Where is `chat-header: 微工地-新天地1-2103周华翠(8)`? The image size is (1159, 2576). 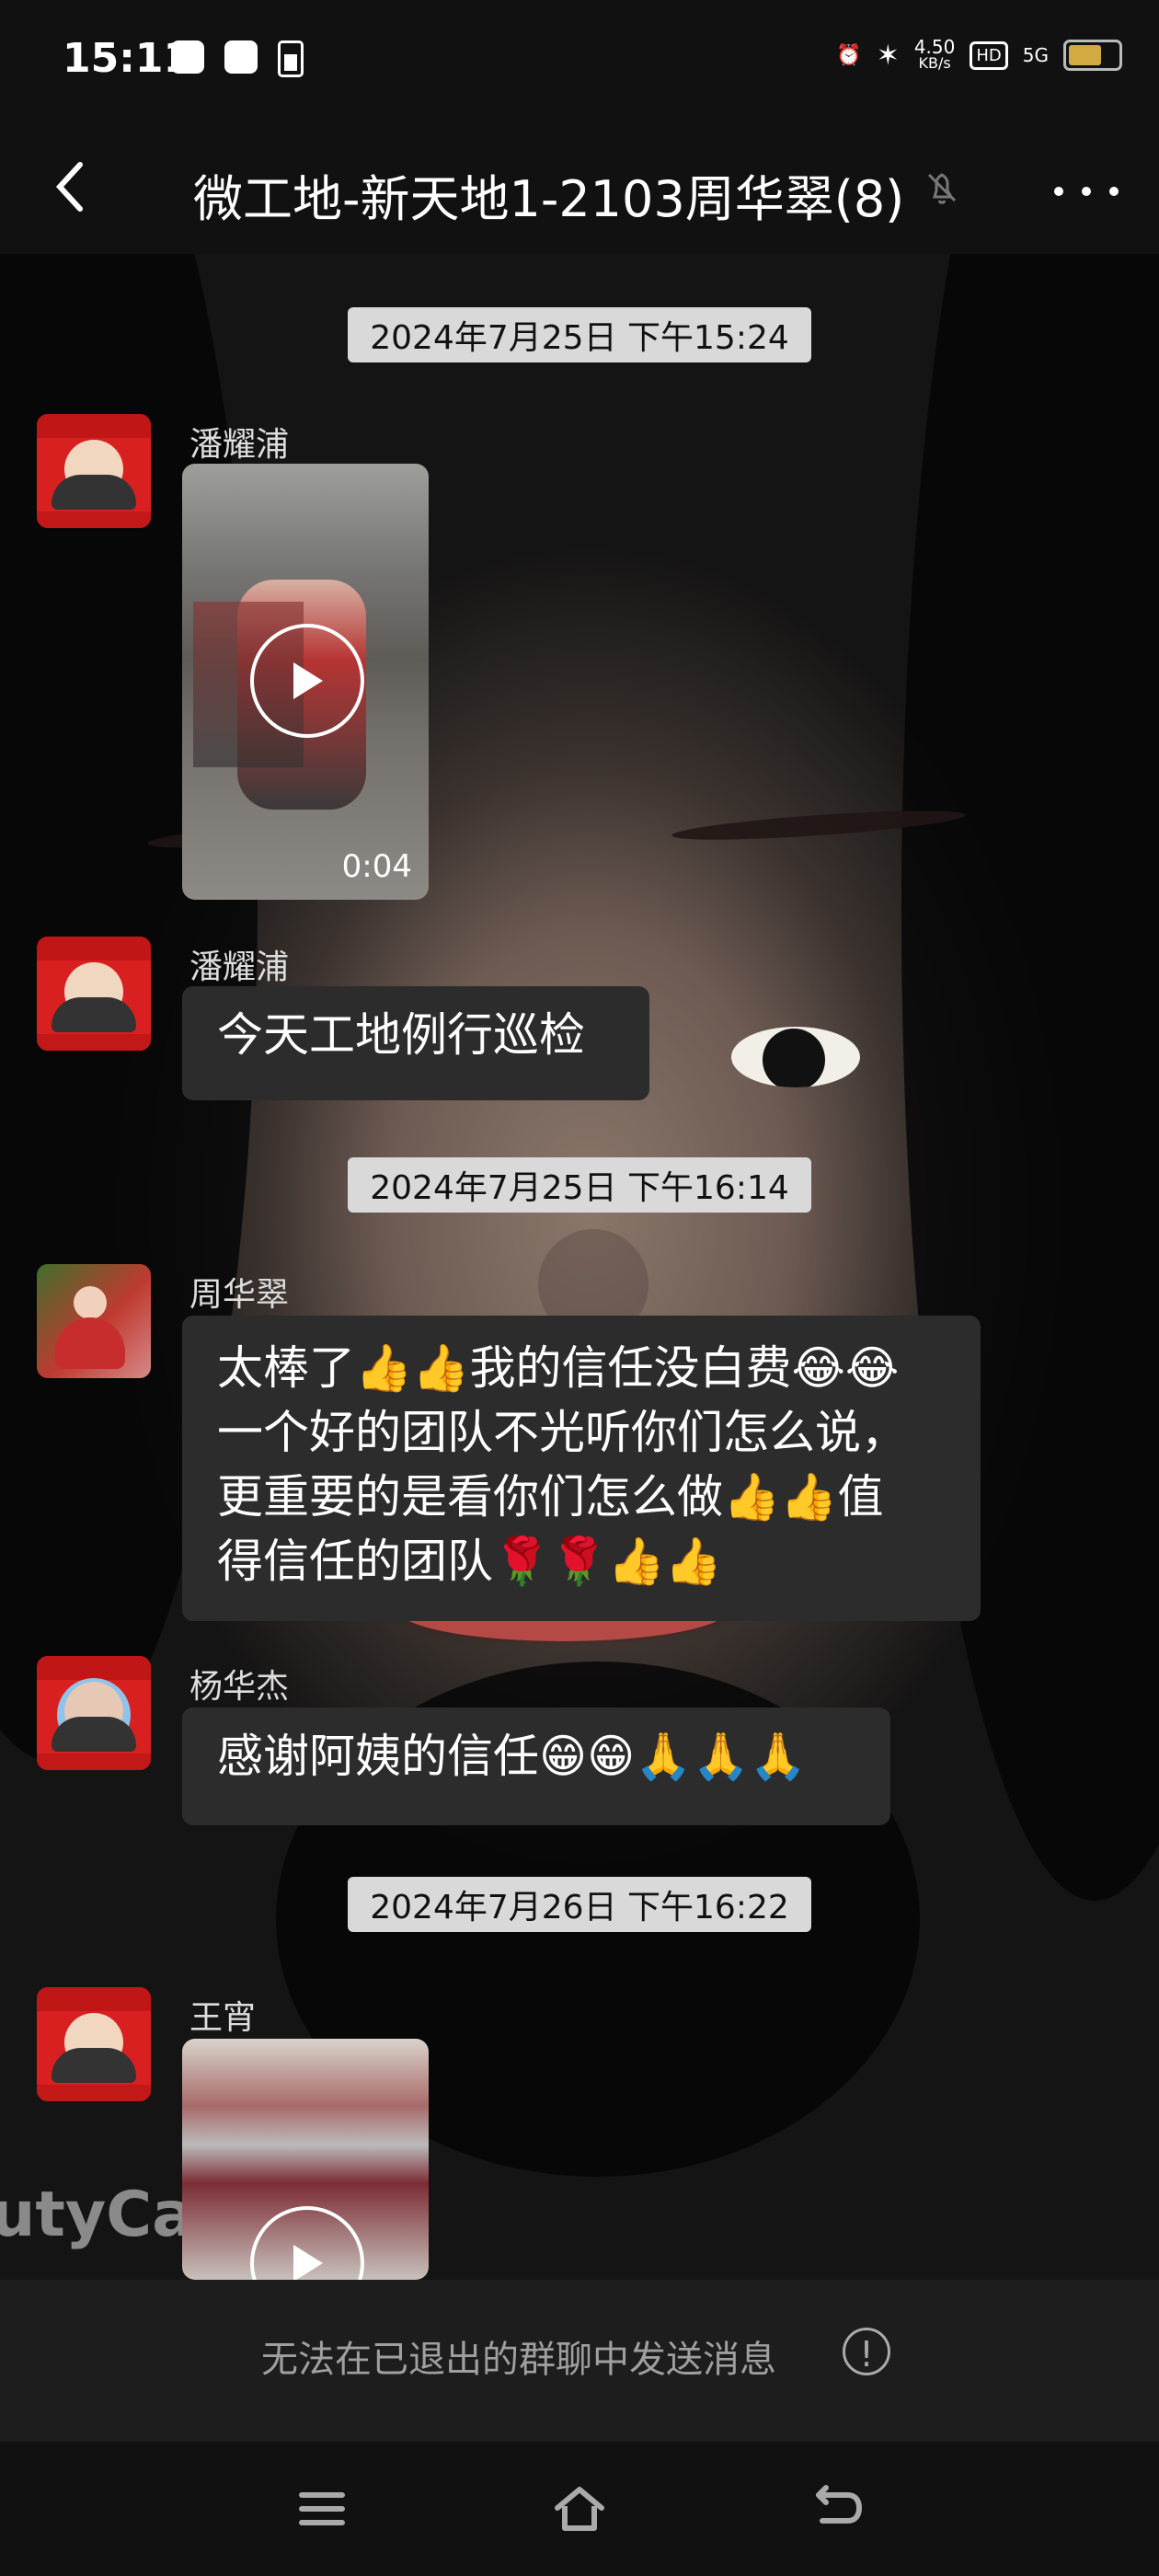 chat-header: 微工地-新天地1-2103周华翠(8) is located at coordinates (579, 191).